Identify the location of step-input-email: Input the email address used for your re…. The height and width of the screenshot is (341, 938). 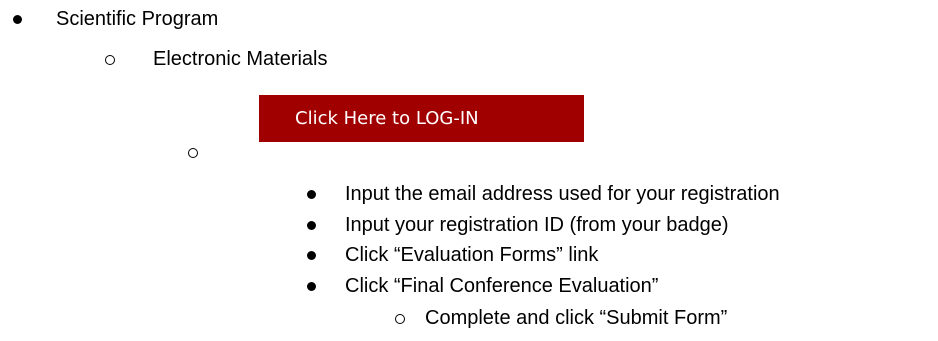
(562, 194).